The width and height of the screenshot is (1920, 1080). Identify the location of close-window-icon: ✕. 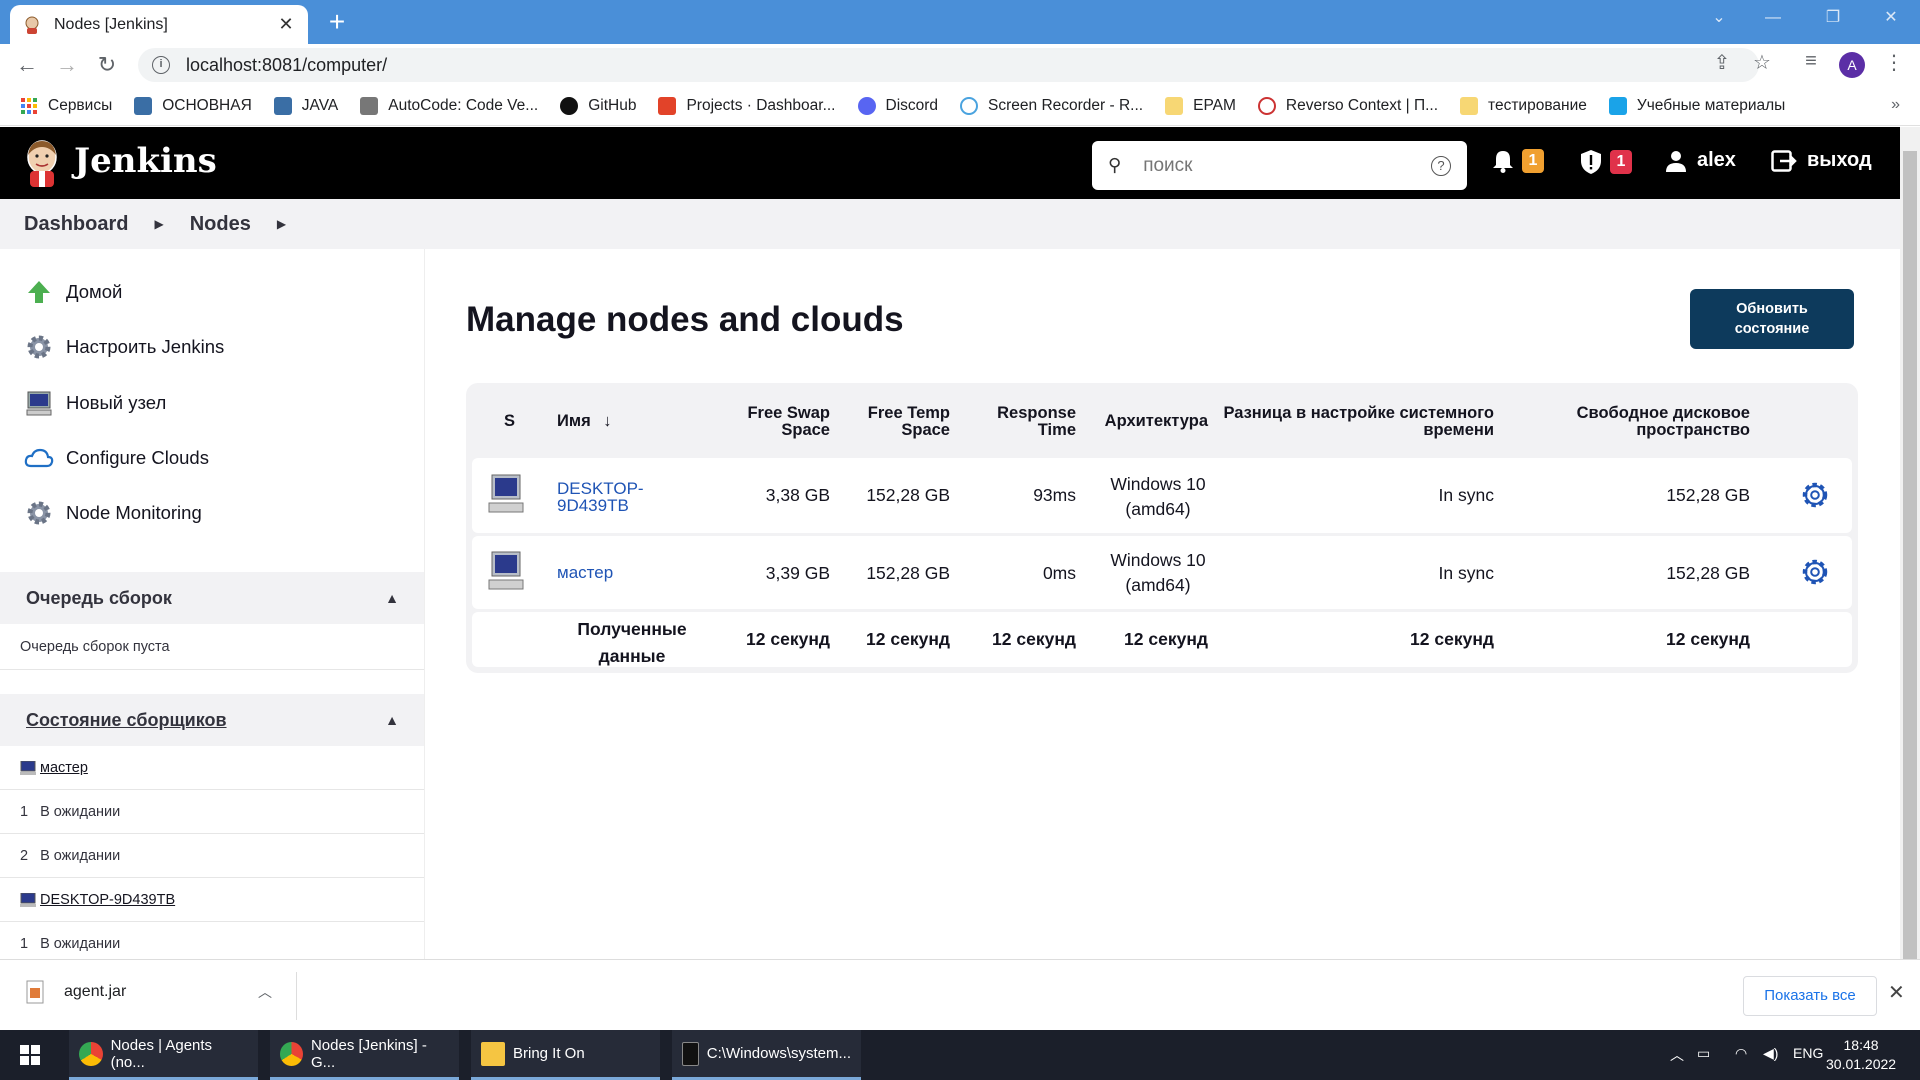
(1891, 20).